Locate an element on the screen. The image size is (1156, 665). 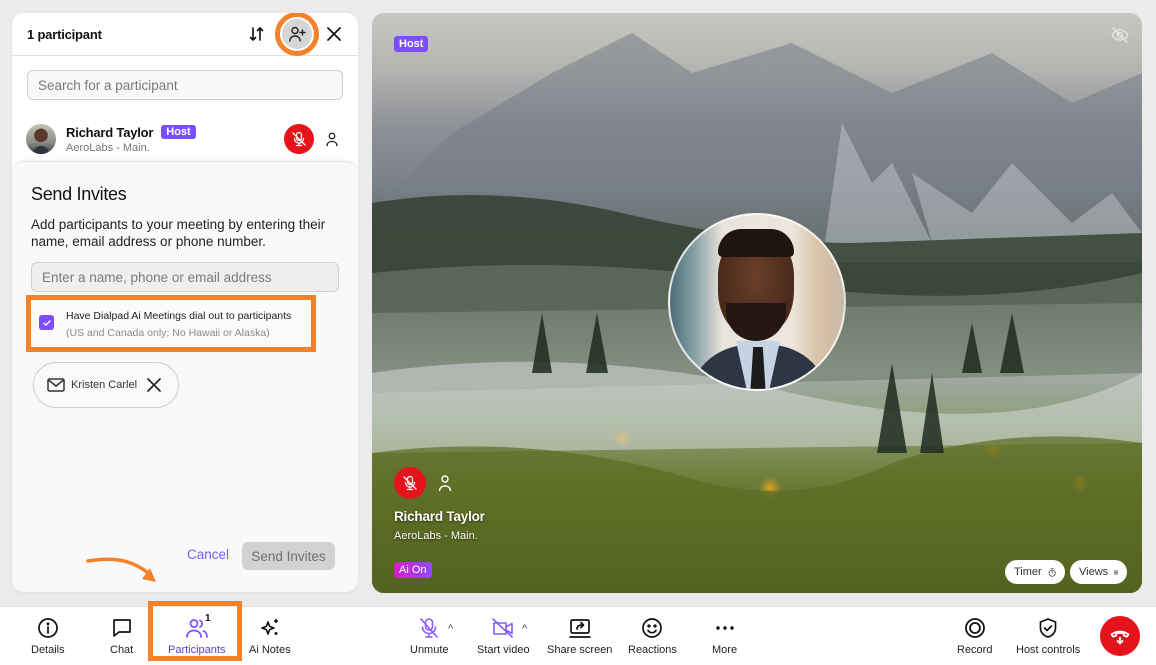
ai-notes-button: Ai Notes is located at coordinates (270, 636).